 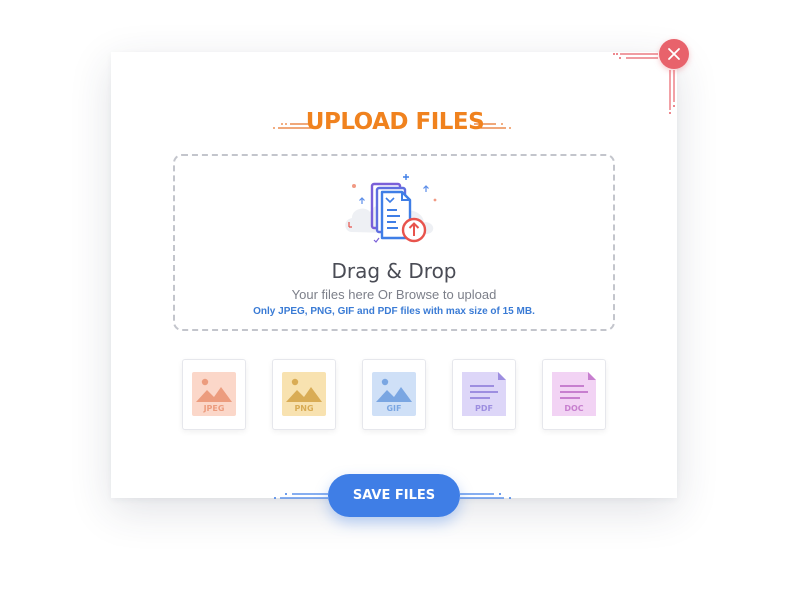 What do you see at coordinates (394, 495) in the screenshot?
I see `save-files-button: SAVE FILES` at bounding box center [394, 495].